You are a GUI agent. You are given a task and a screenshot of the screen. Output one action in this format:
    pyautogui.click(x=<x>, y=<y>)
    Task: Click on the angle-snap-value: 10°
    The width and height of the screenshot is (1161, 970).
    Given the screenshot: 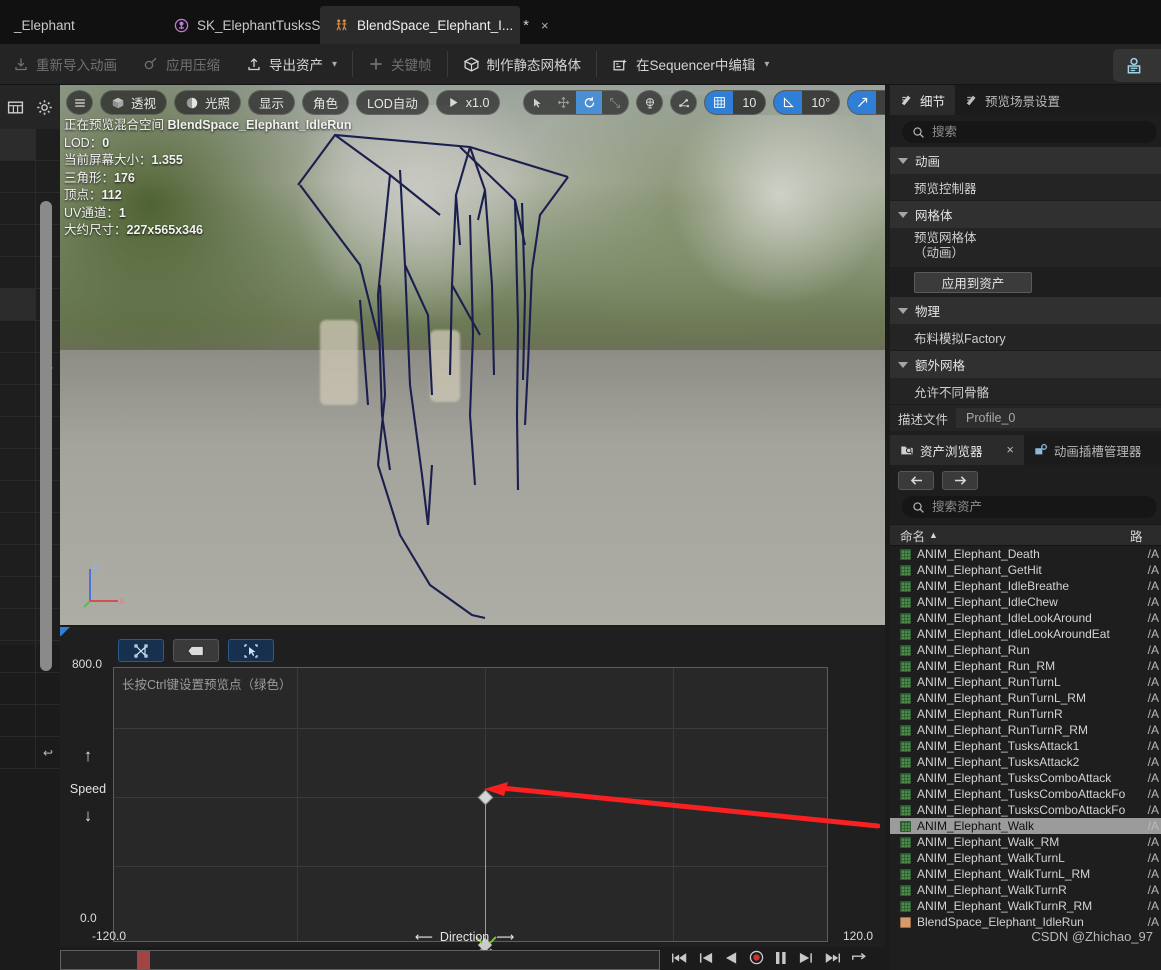 What is the action you would take?
    pyautogui.click(x=820, y=103)
    